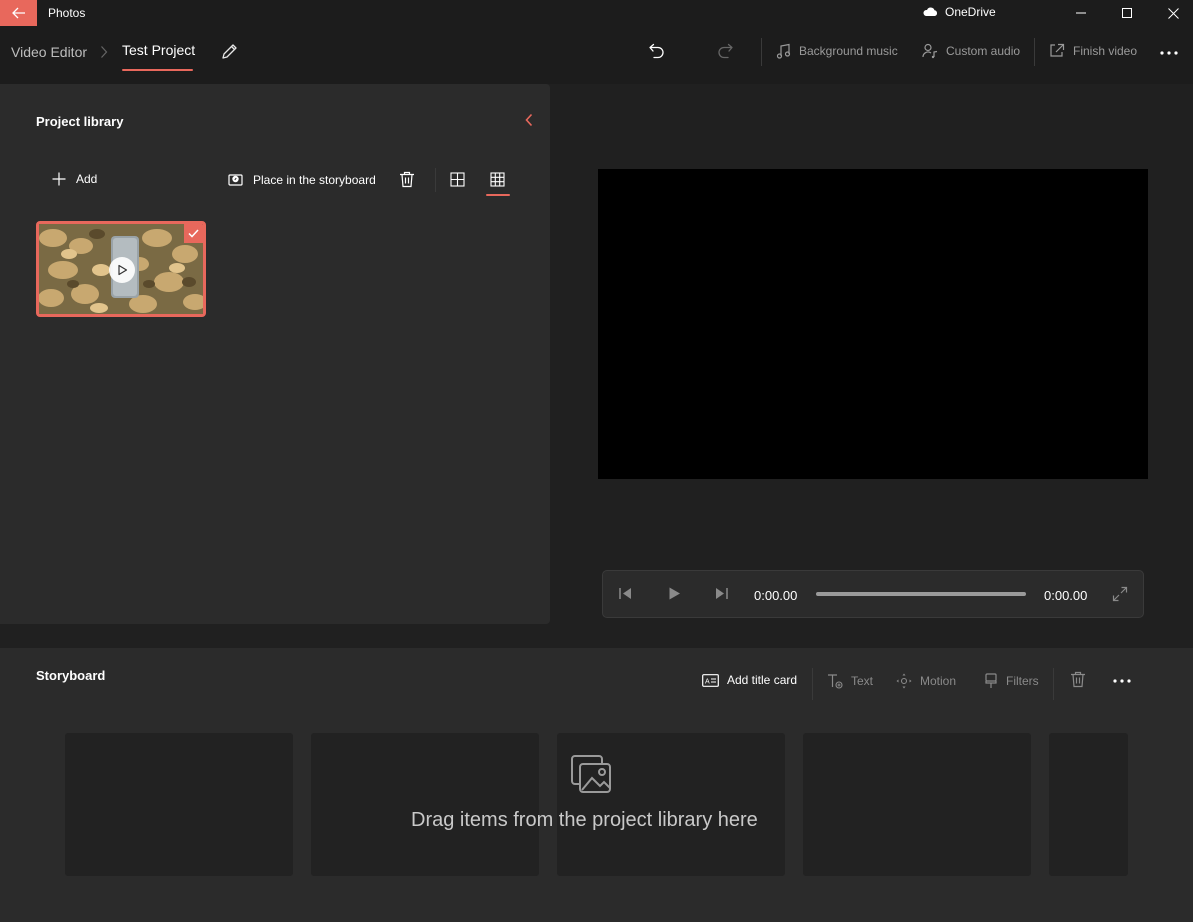  What do you see at coordinates (930, 12) in the screenshot?
I see `cloud-icon` at bounding box center [930, 12].